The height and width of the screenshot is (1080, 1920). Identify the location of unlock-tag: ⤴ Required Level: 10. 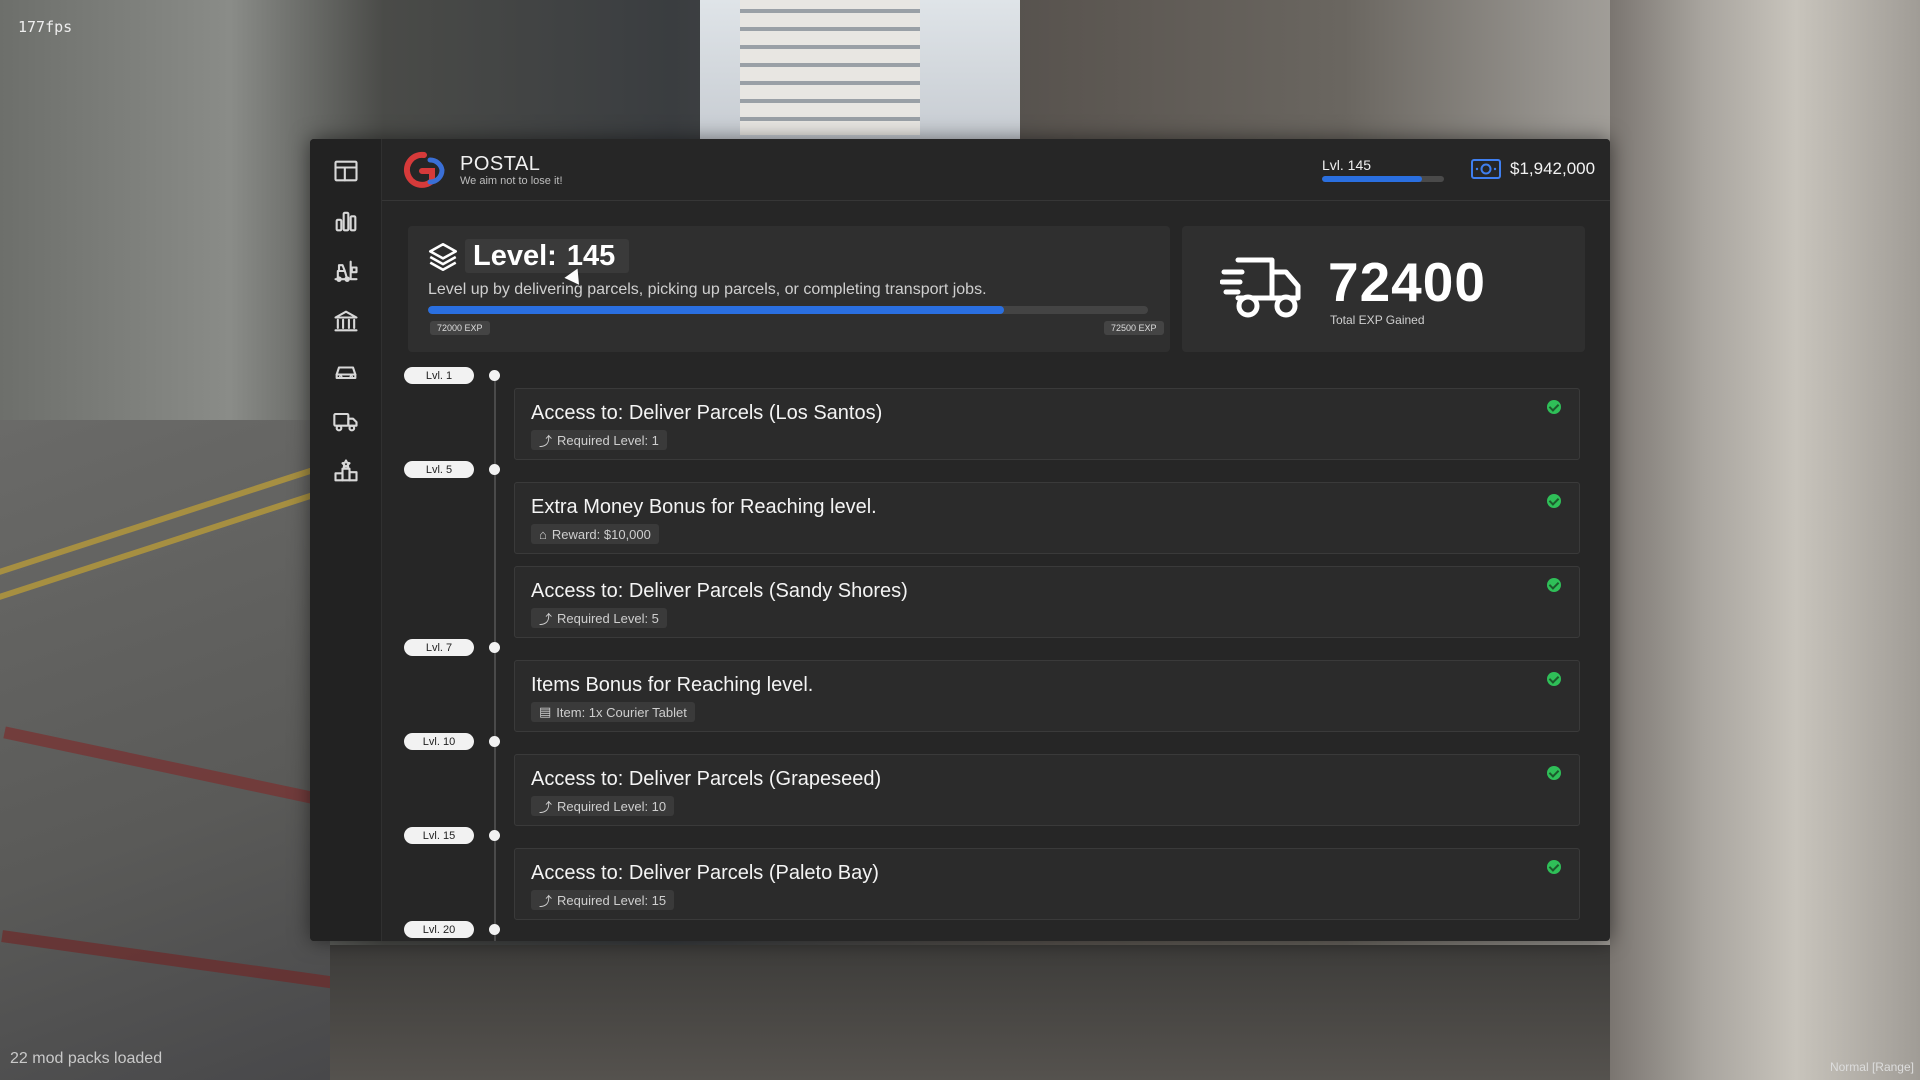
(603, 806).